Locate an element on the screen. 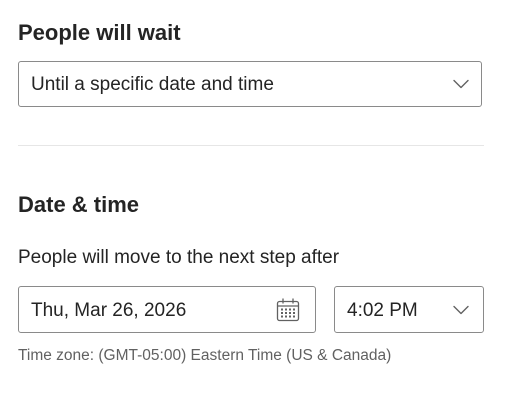 This screenshot has height=400, width=508. calendar-icon is located at coordinates (288, 310).